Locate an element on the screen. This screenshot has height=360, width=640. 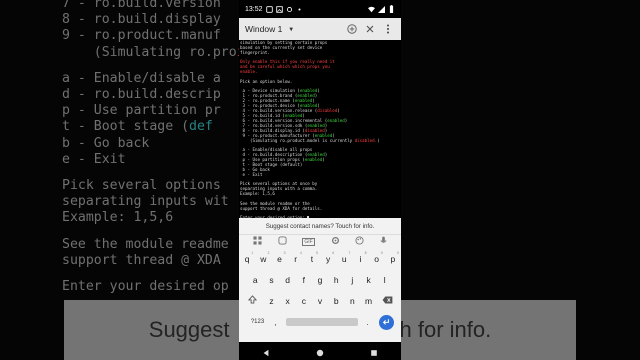
keyboard-toolbar: GIF is located at coordinates (320, 241).